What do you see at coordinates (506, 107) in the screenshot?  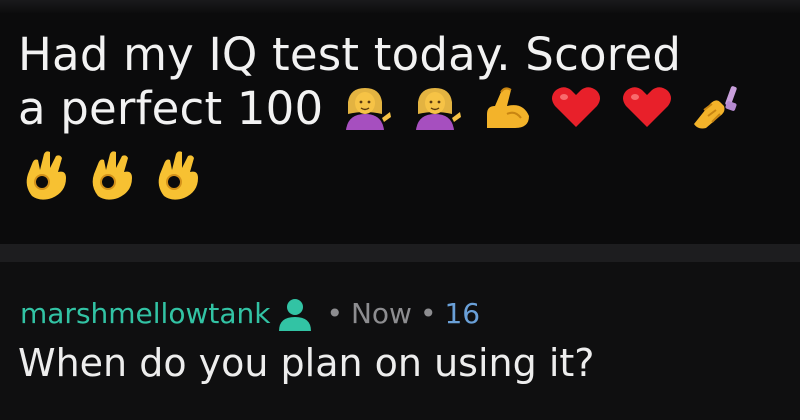 I see `flexed-biceps-emoji` at bounding box center [506, 107].